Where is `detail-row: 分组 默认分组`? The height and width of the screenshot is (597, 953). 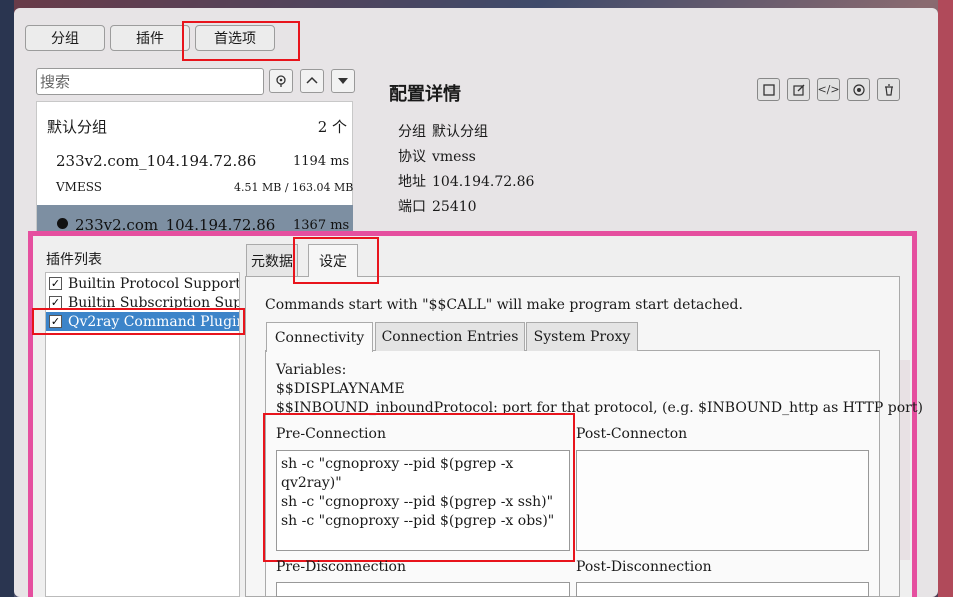
detail-row: 分组 默认分组 is located at coordinates (443, 131).